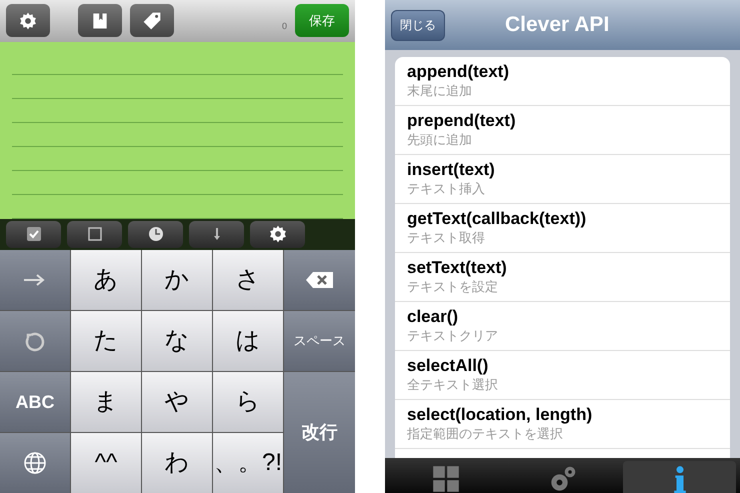 The image size is (740, 493). I want to click on tab, so click(679, 477).